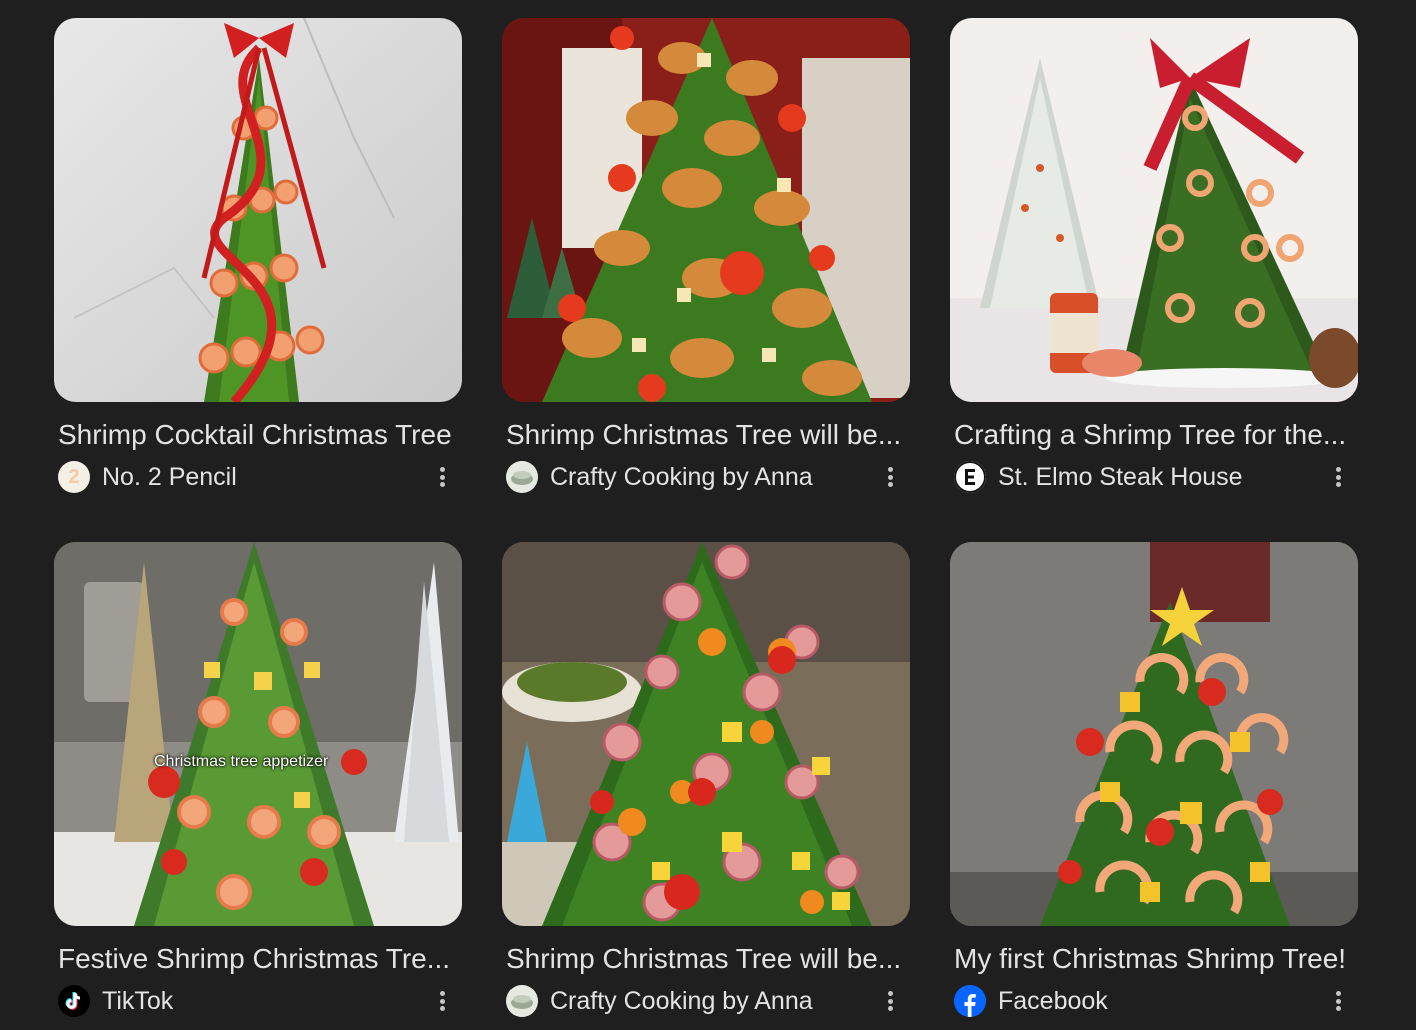  Describe the element at coordinates (260, 477) in the screenshot. I see `result-source: 2 No. 2 Pencil` at that location.